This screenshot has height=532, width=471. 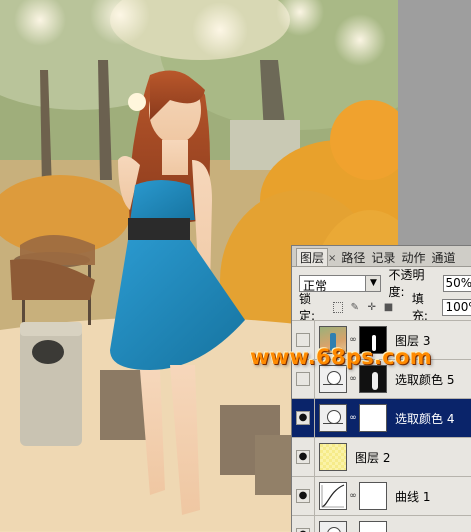 What do you see at coordinates (372, 457) in the screenshot?
I see `layer-name: 图层 2` at bounding box center [372, 457].